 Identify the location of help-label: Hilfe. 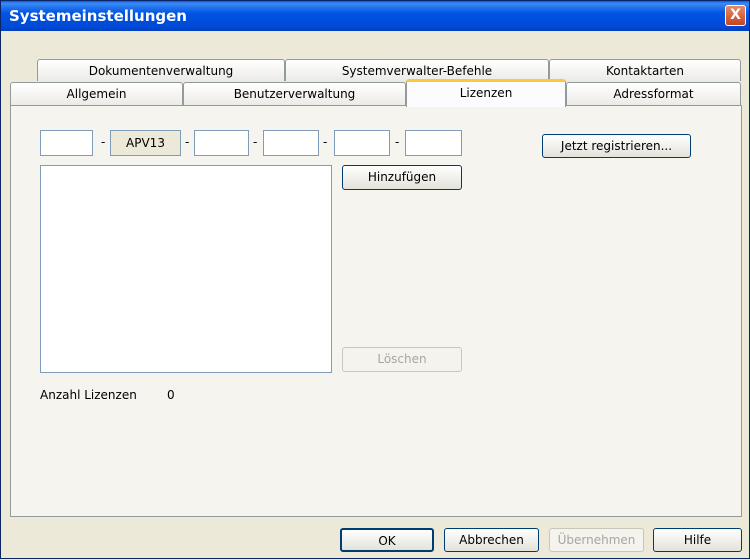
(697, 540).